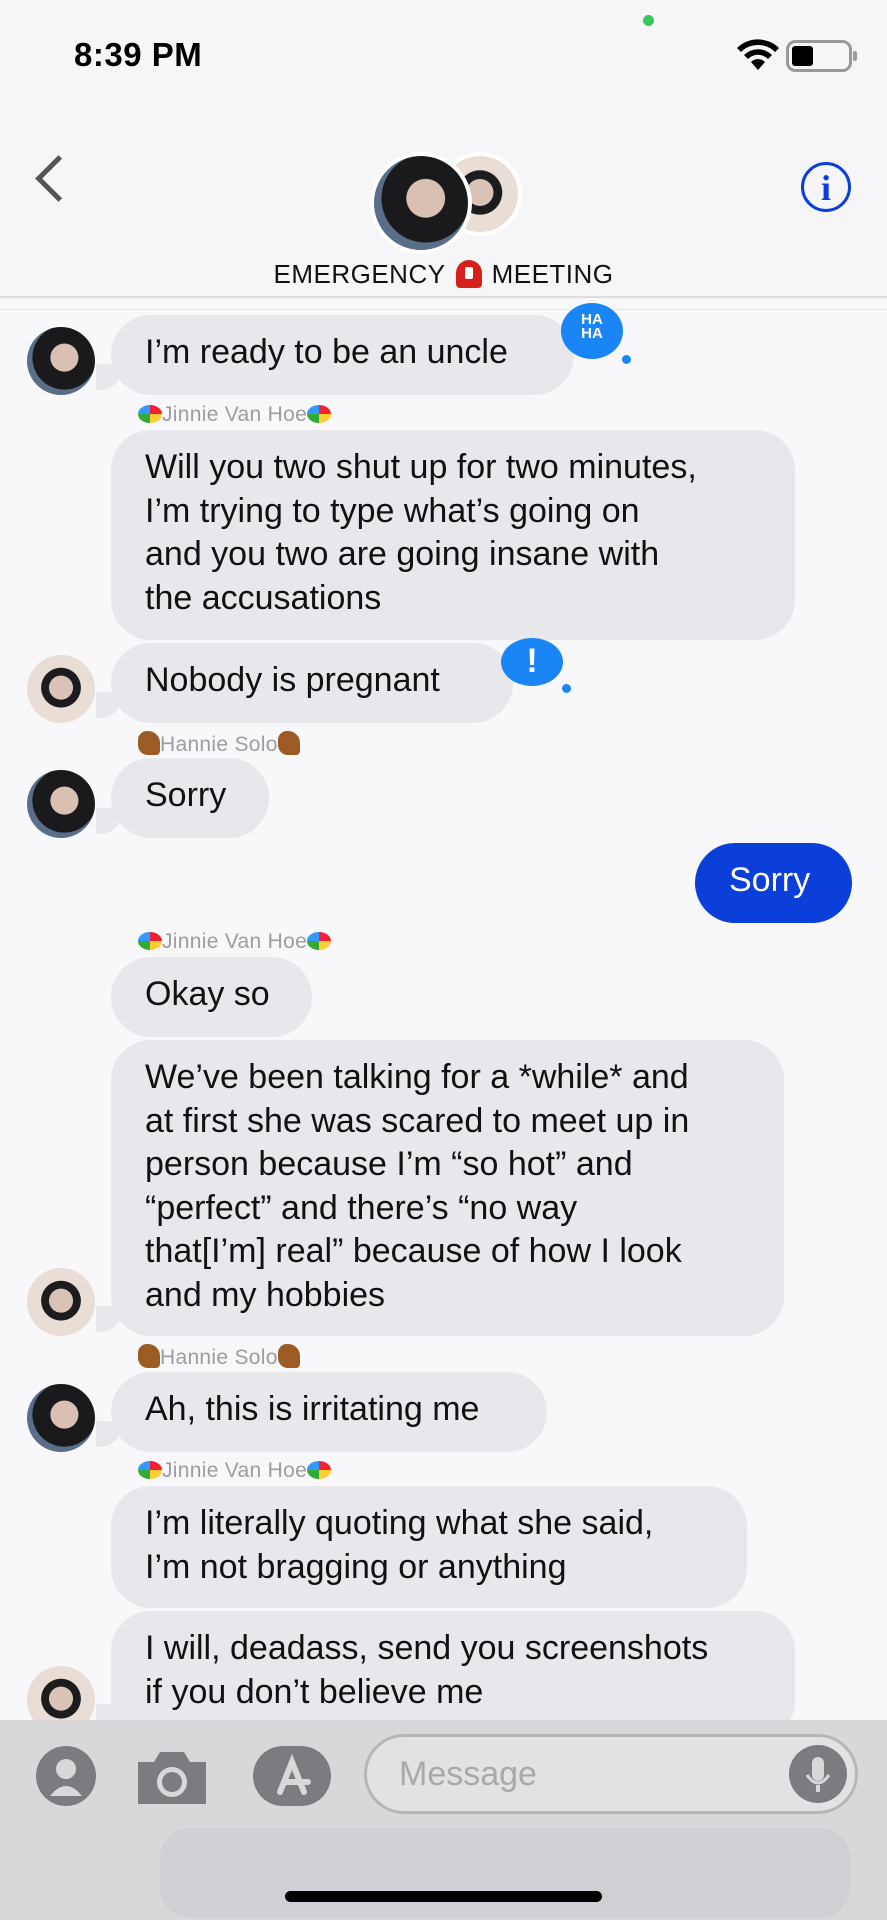 Image resolution: width=887 pixels, height=1920 pixels. I want to click on message-line: at first she was scared to meet up in, so click(417, 1120).